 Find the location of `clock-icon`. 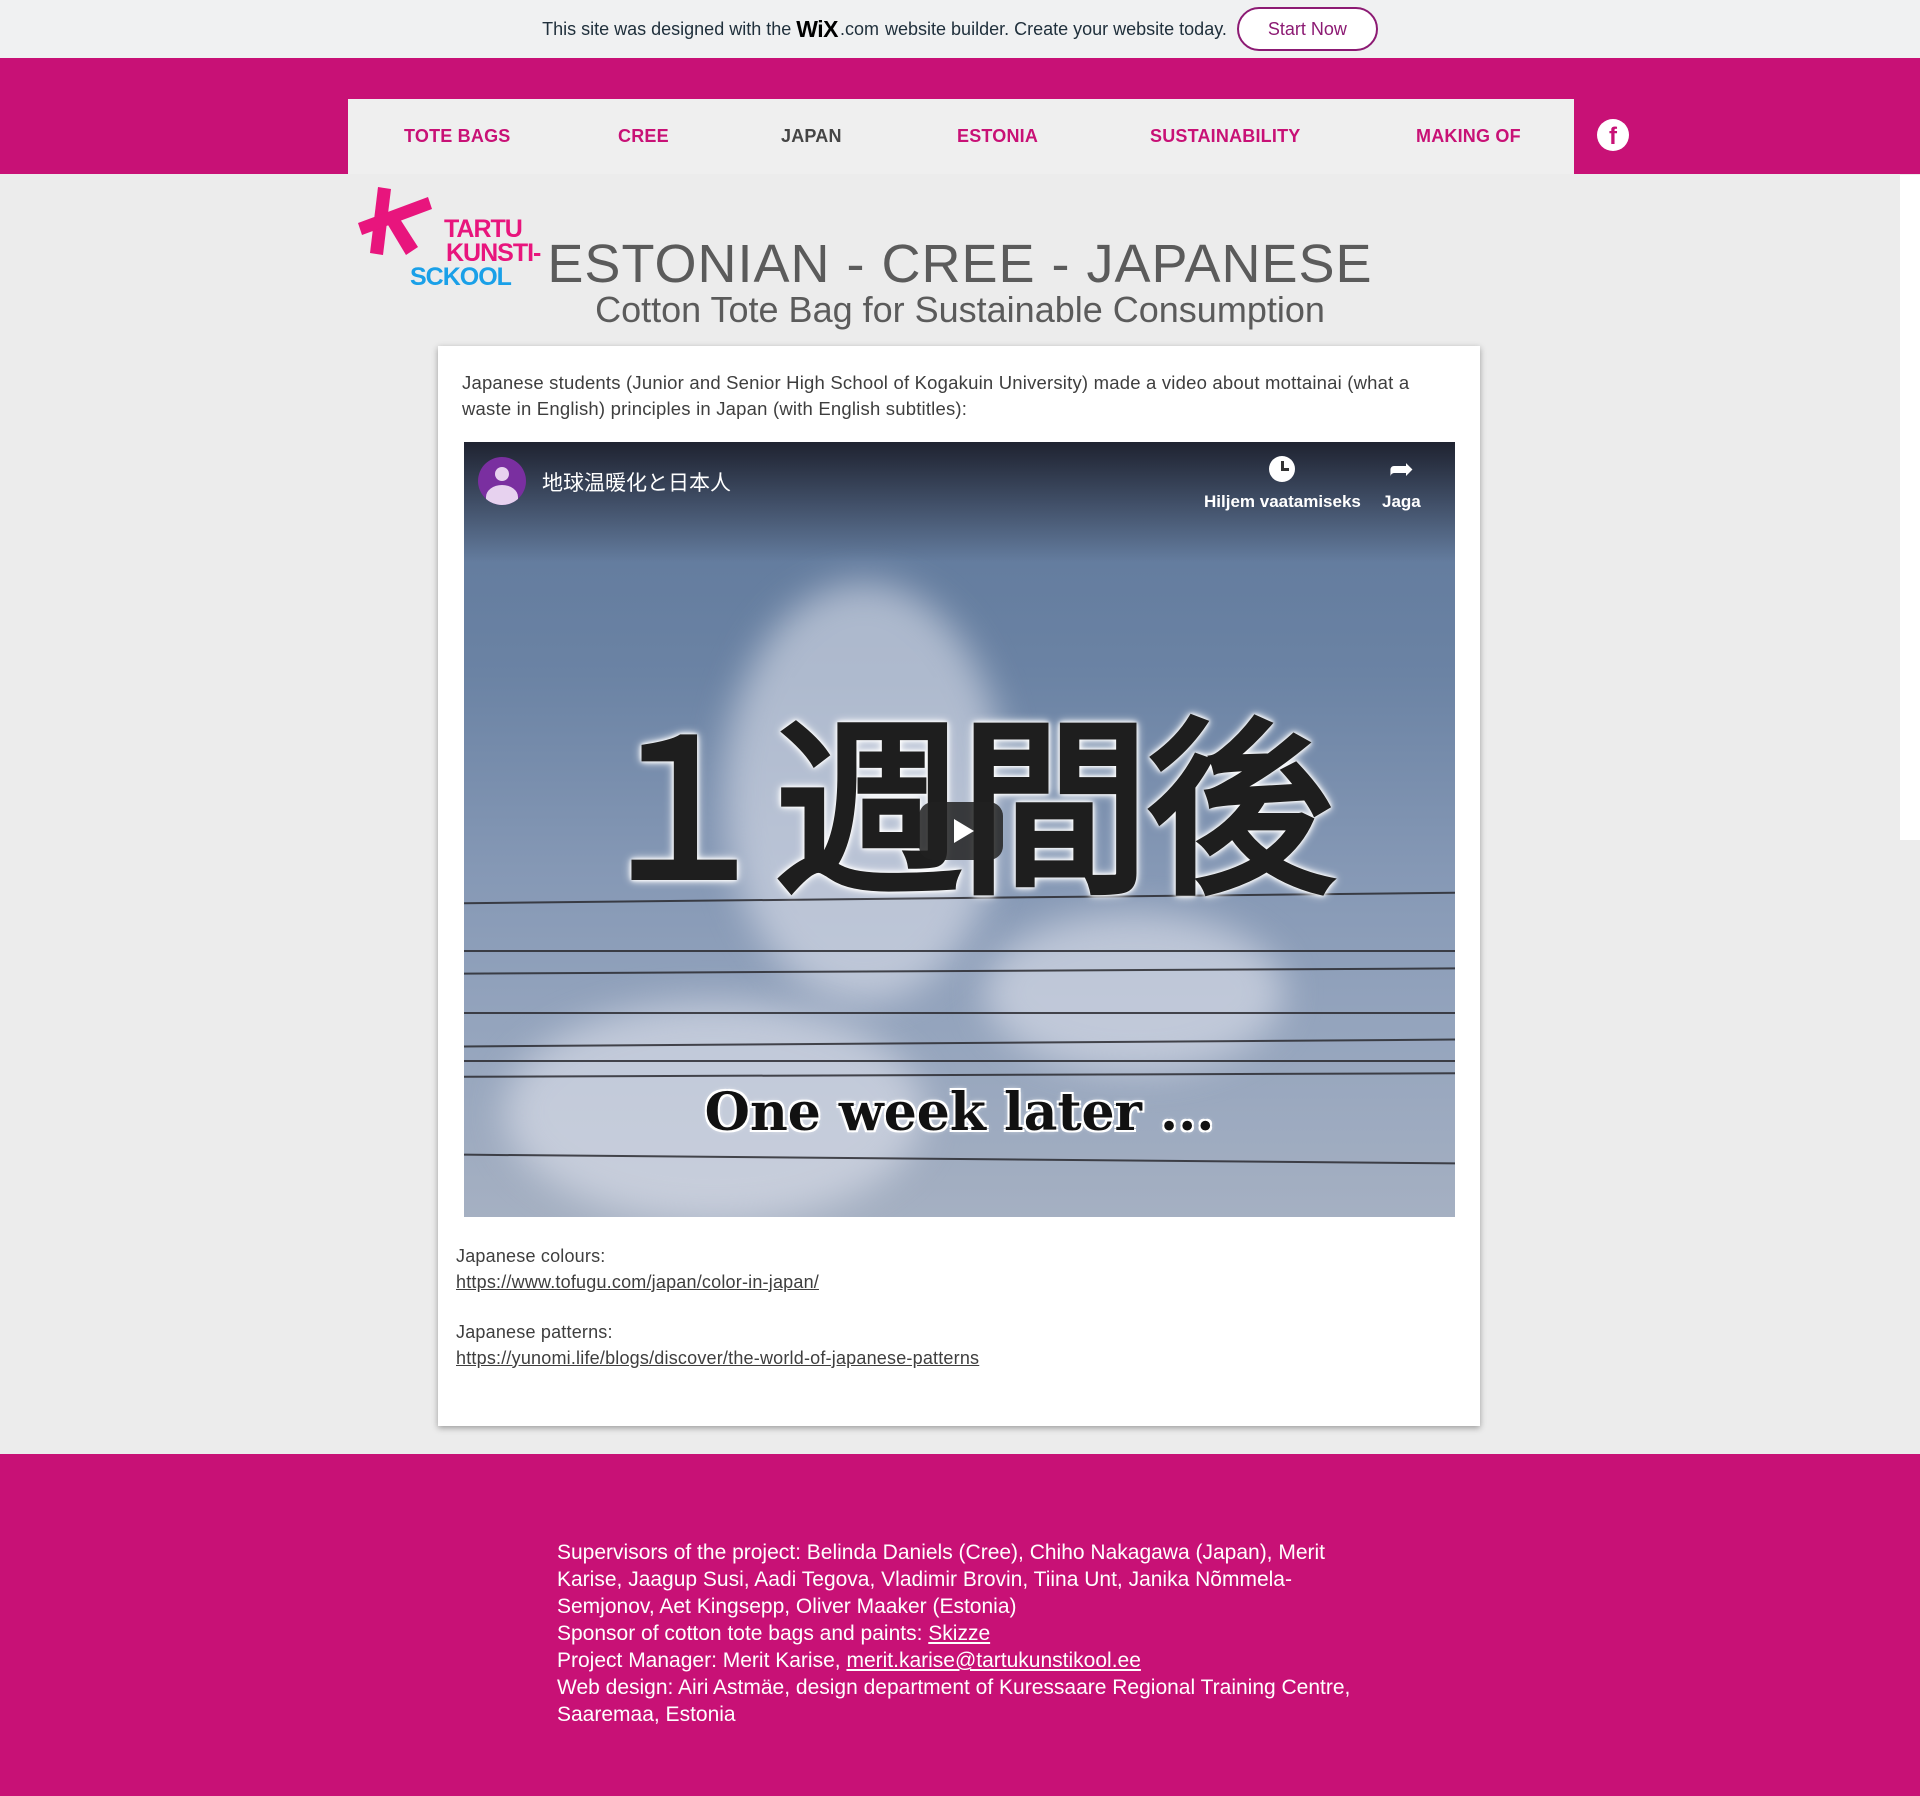

clock-icon is located at coordinates (1282, 469).